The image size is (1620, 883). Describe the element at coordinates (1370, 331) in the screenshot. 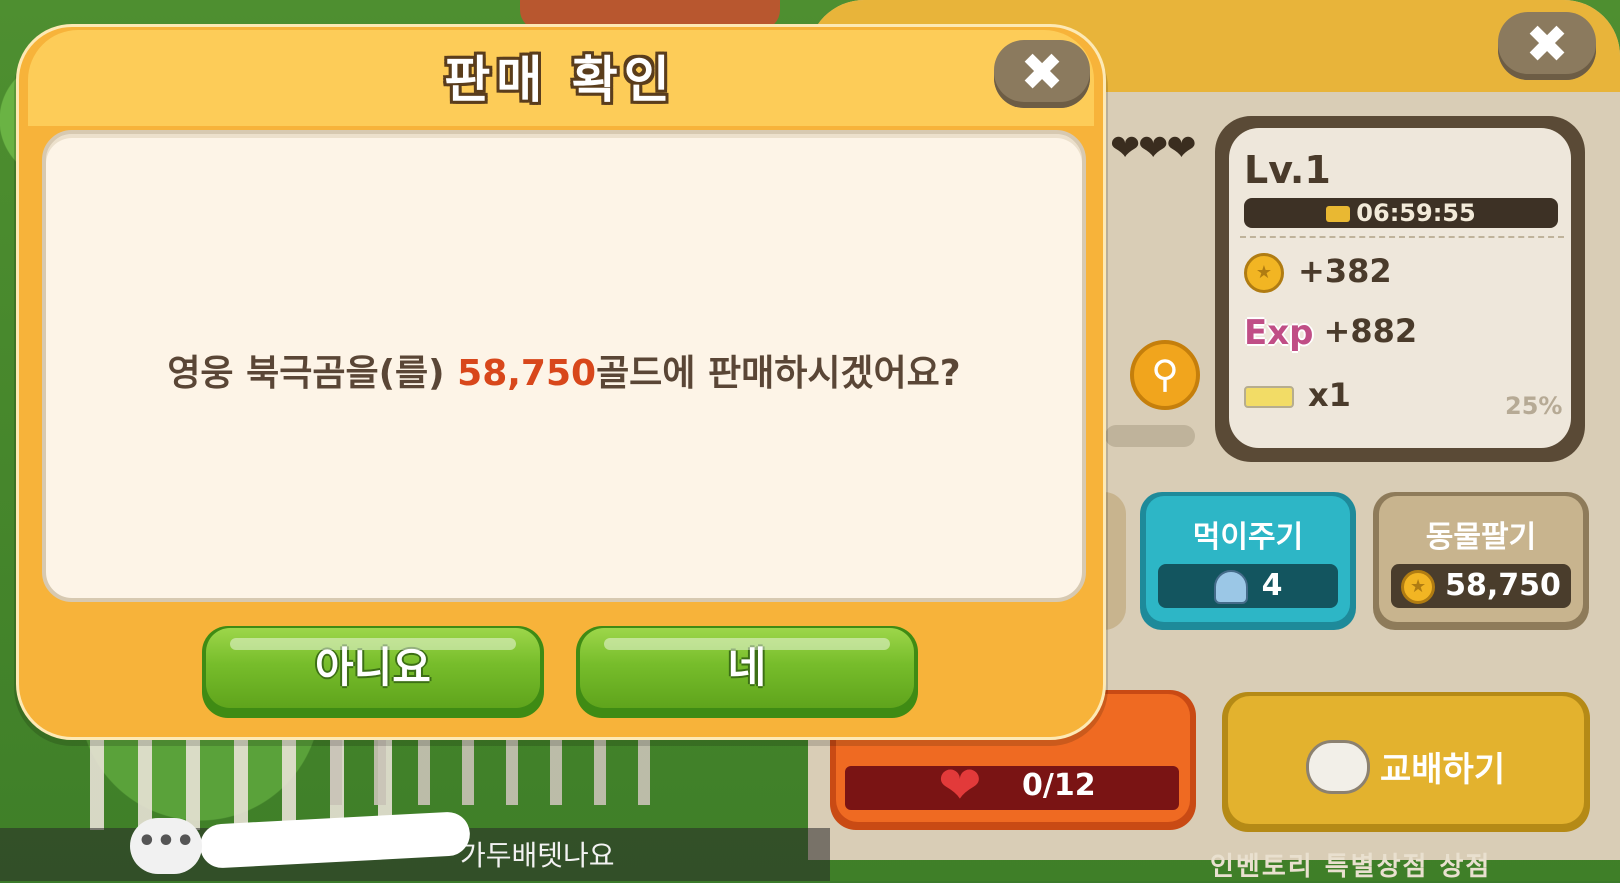

I see `exp-gain-value: +882` at that location.